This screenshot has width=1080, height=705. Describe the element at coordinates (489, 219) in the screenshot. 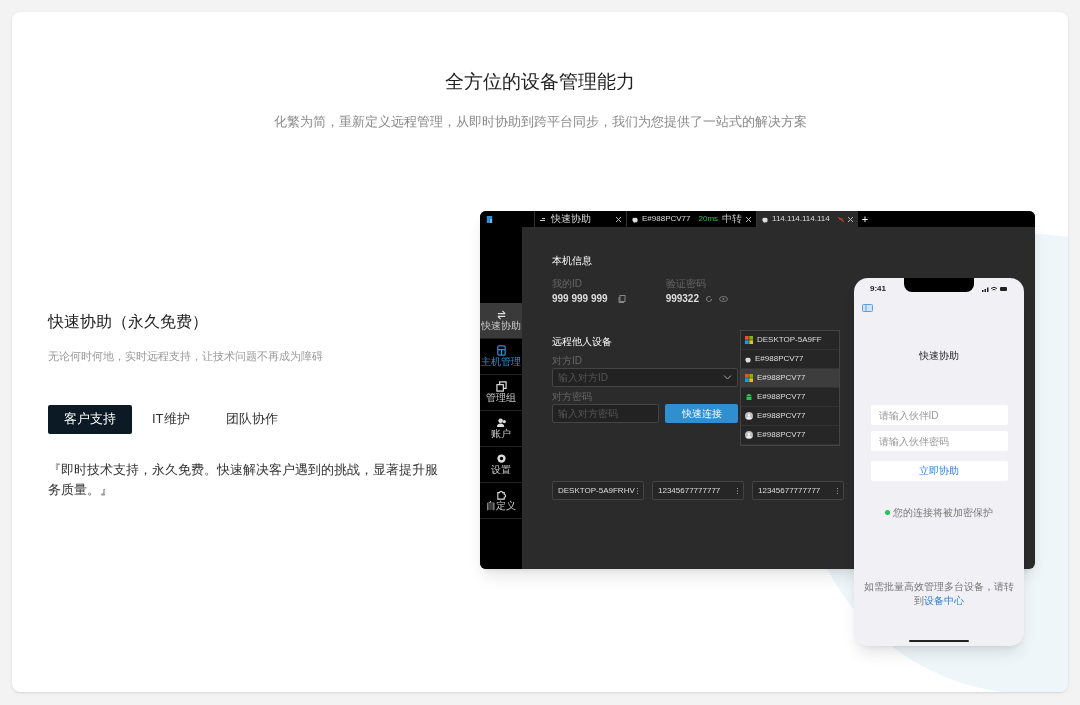

I see `app-logo-icon` at that location.